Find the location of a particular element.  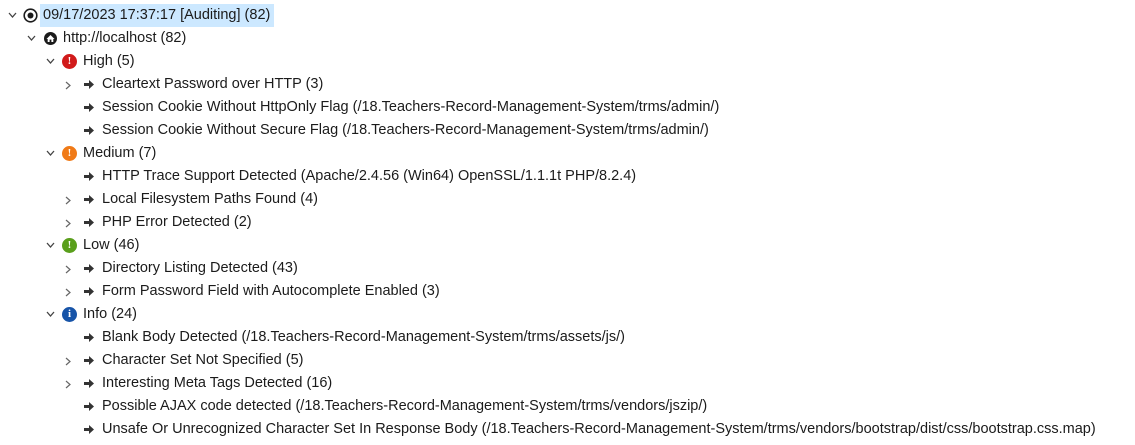

scan-title: 09/17/2023 17:37:17 [Auditing] (82) is located at coordinates (157, 15).